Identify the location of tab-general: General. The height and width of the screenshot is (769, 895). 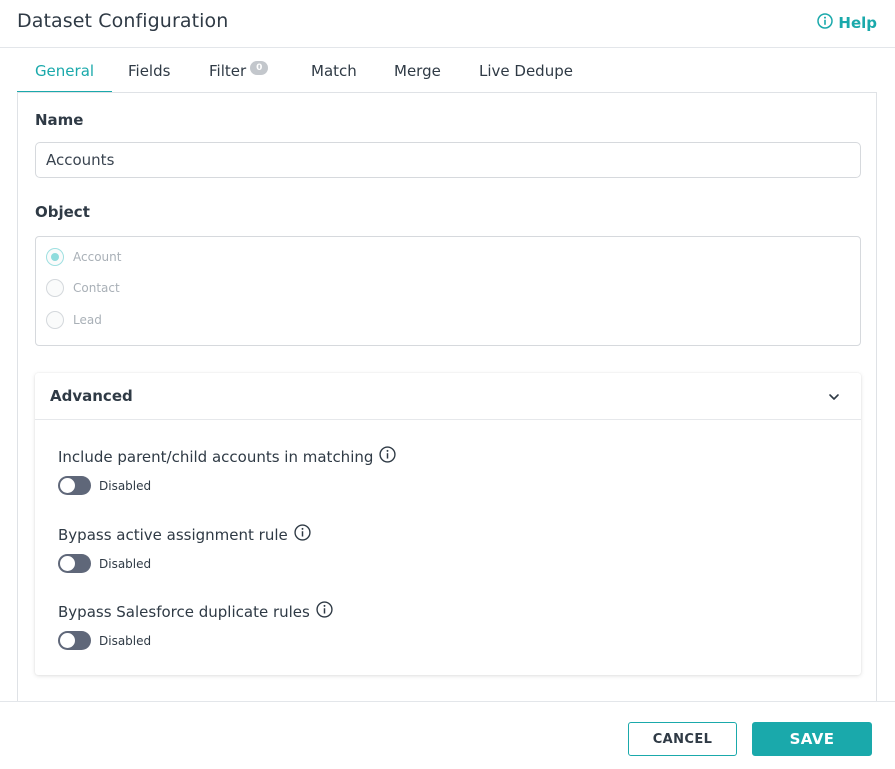
(64, 70).